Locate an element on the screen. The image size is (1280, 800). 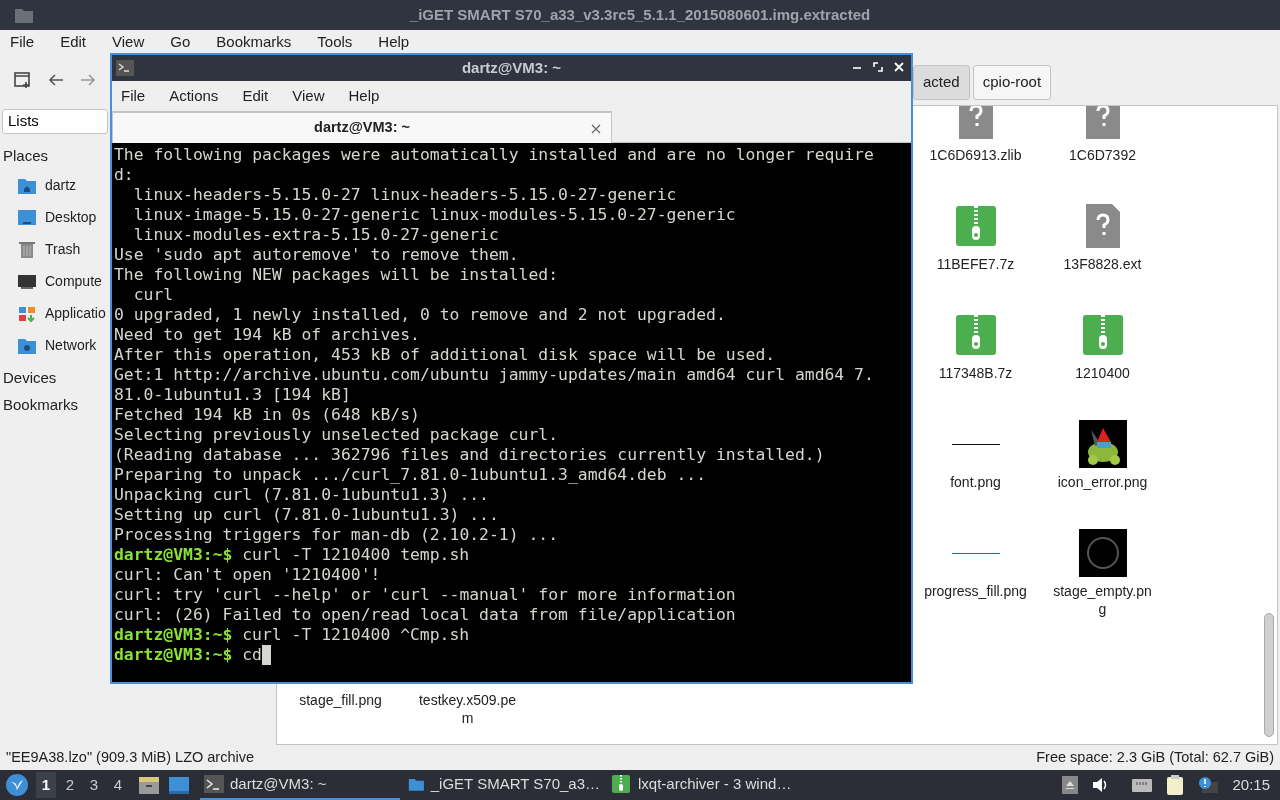
new-tab-icon is located at coordinates (23, 80).